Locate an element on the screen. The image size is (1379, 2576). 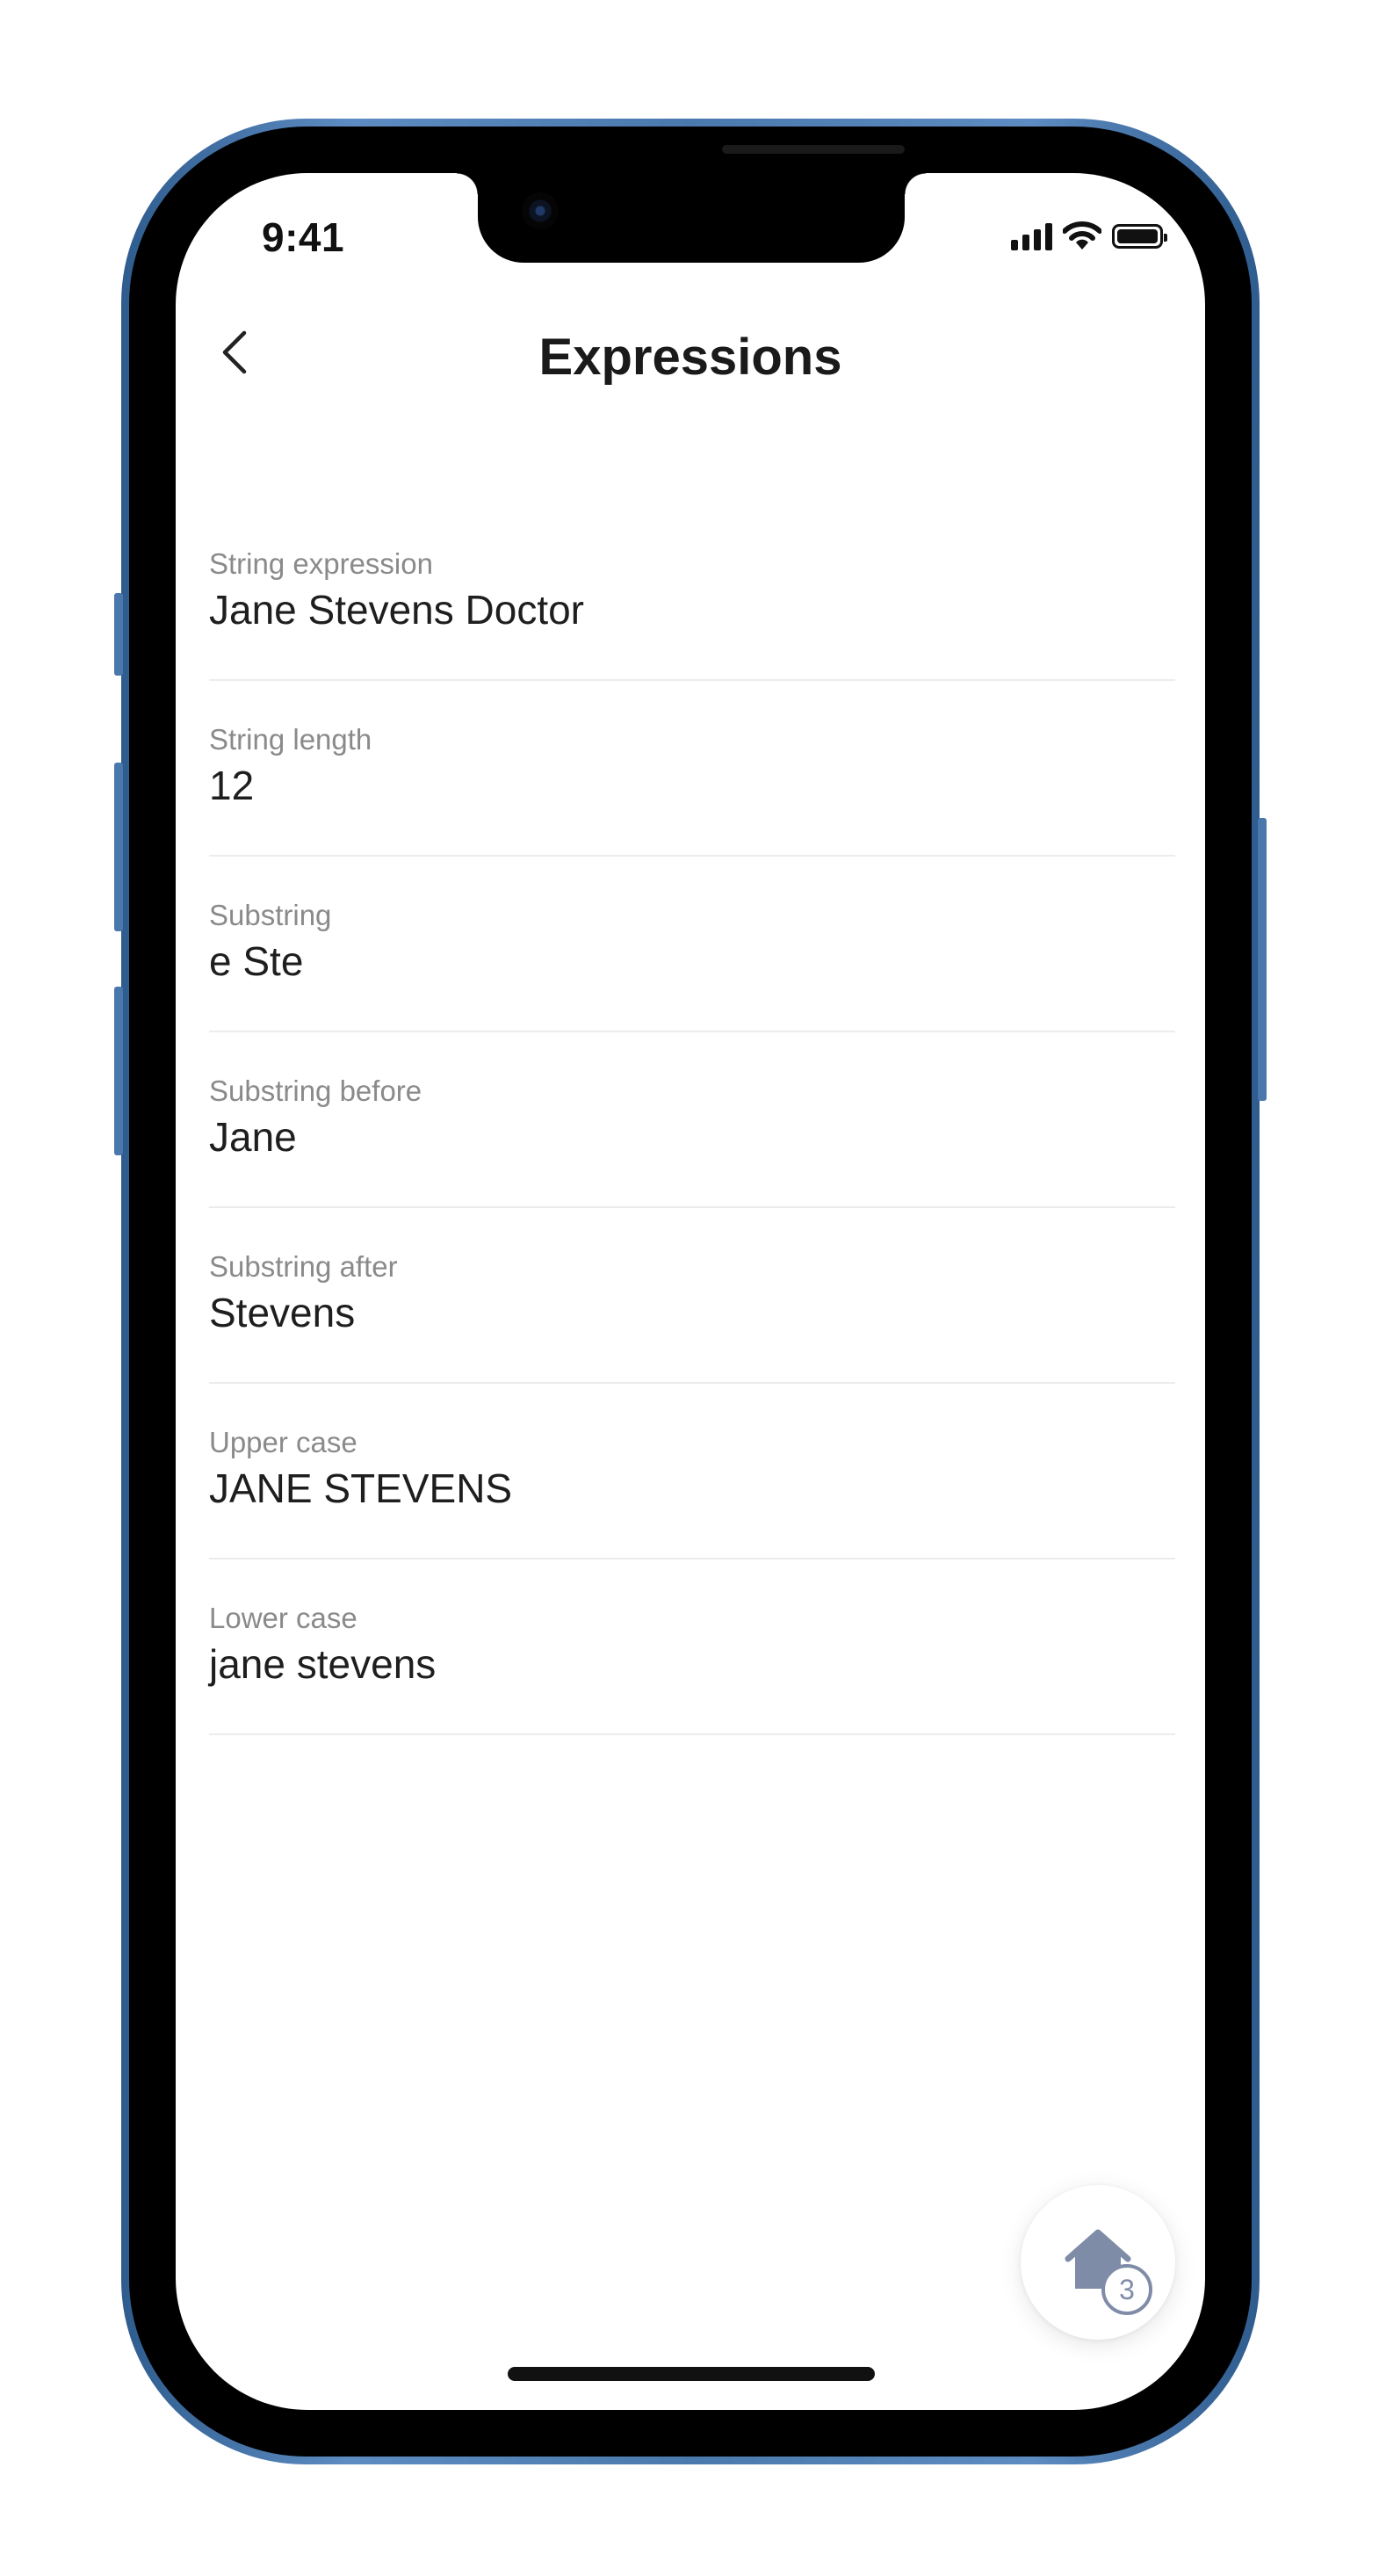
volume-down-button is located at coordinates (118, 1071).